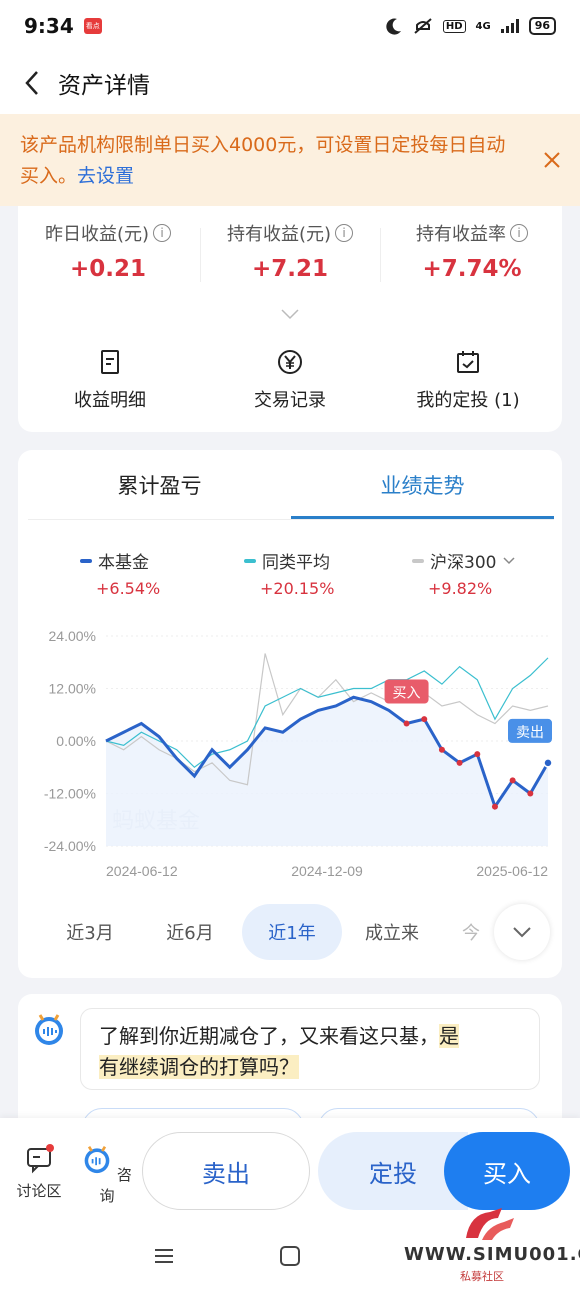 The width and height of the screenshot is (580, 1289). Describe the element at coordinates (392, 932) in the screenshot. I see `range-since-inception: 成立来` at that location.